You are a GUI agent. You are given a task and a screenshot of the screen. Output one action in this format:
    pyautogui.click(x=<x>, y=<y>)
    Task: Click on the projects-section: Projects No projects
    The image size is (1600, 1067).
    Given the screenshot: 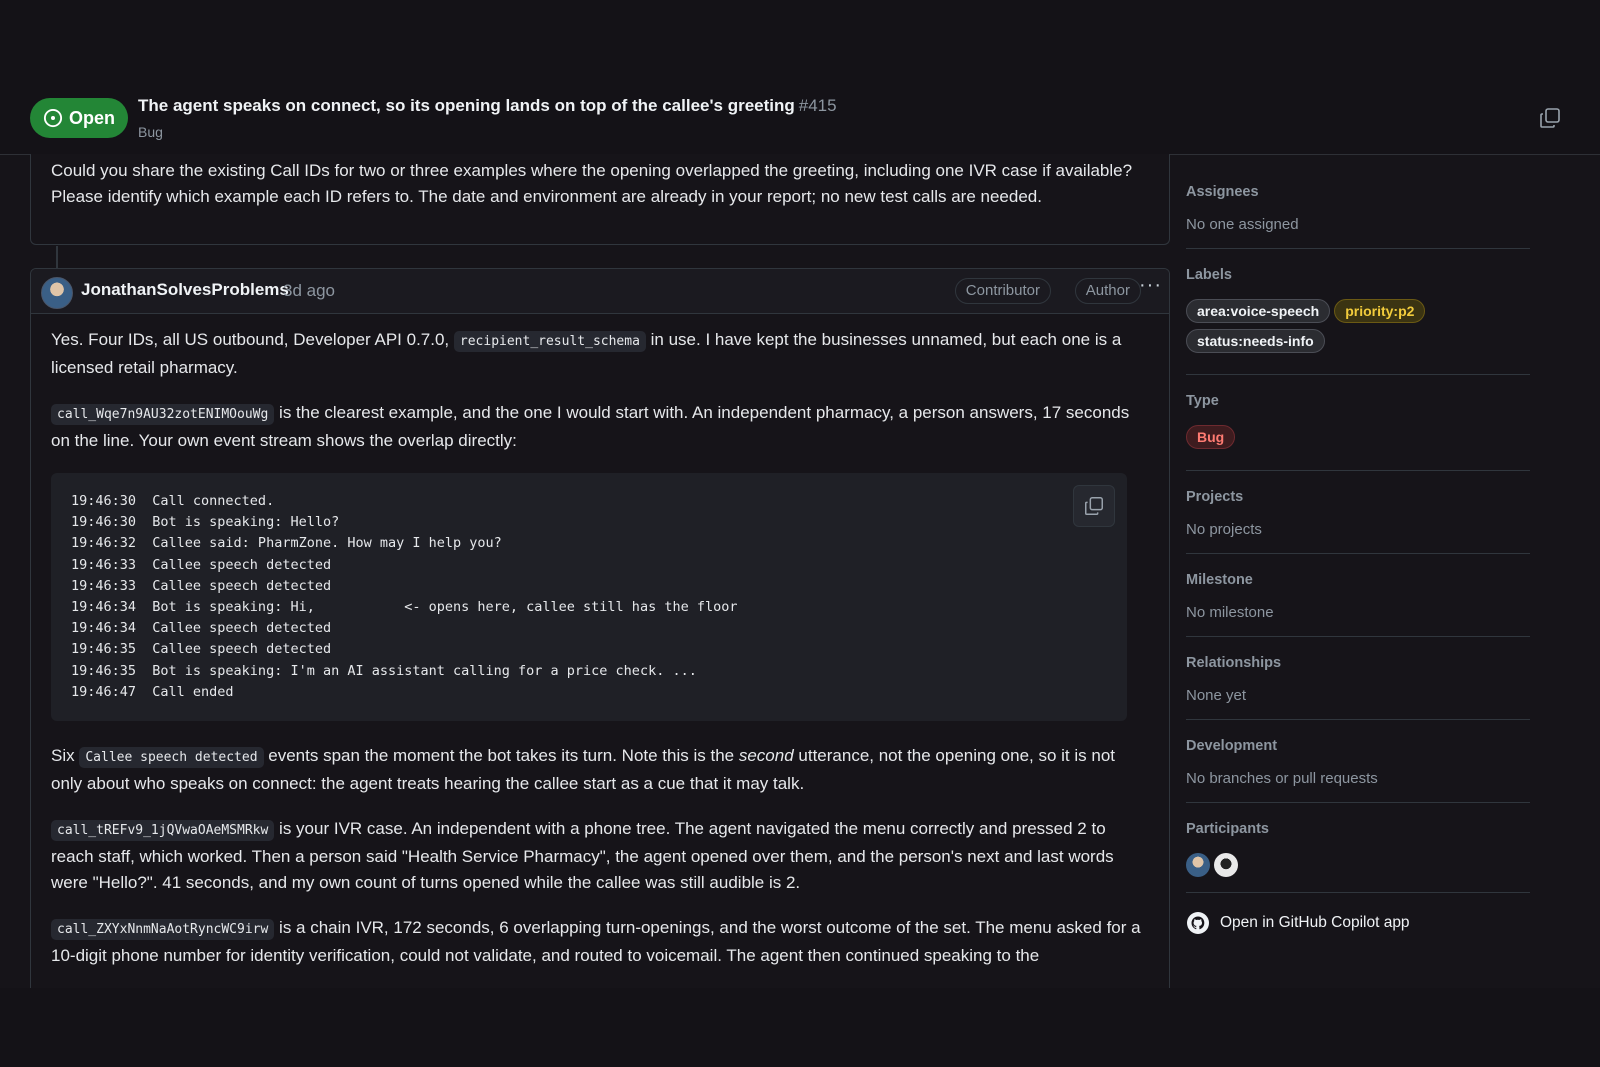 What is the action you would take?
    pyautogui.click(x=1358, y=521)
    